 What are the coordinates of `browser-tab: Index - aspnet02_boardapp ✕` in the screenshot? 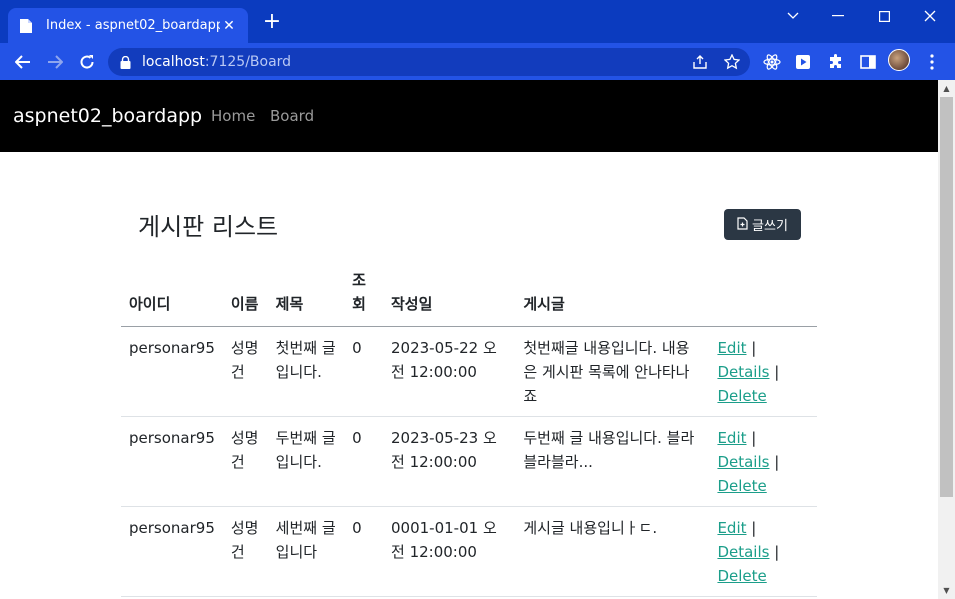 It's located at (128, 25).